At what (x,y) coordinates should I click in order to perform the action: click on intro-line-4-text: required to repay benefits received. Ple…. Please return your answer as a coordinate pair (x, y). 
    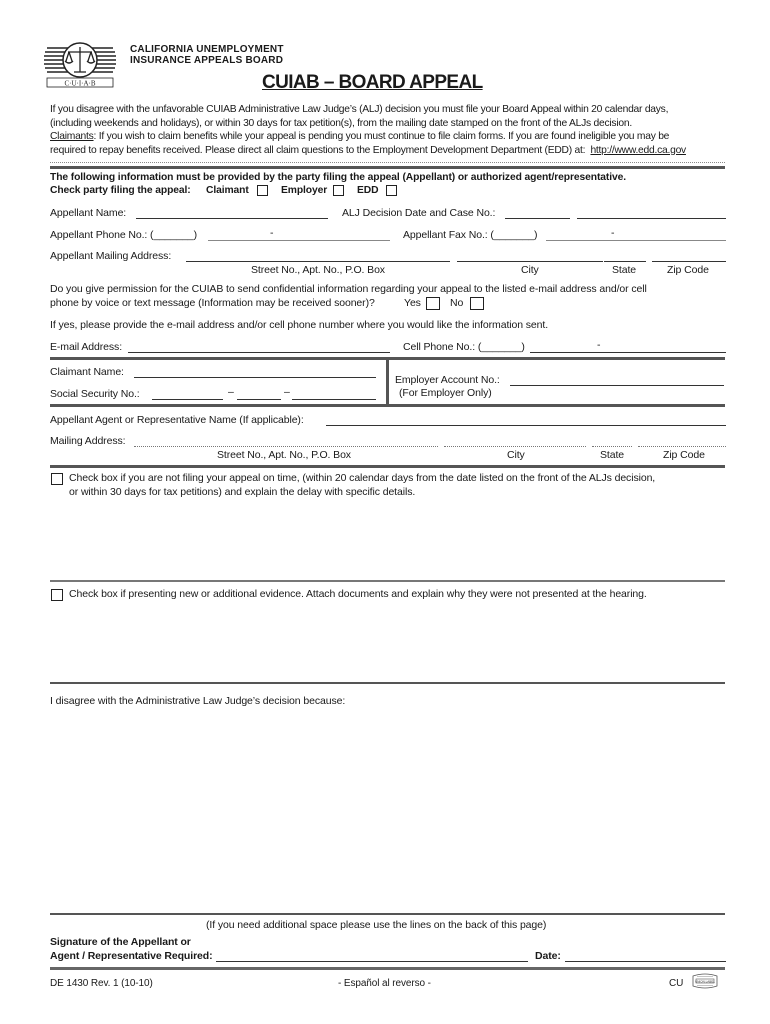
    Looking at the image, I should click on (318, 150).